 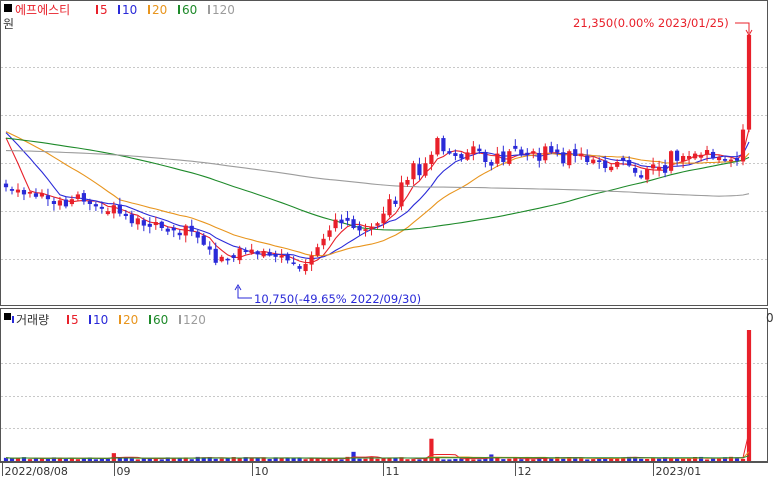 What do you see at coordinates (679, 471) in the screenshot?
I see `x-tick-label: 2023/01` at bounding box center [679, 471].